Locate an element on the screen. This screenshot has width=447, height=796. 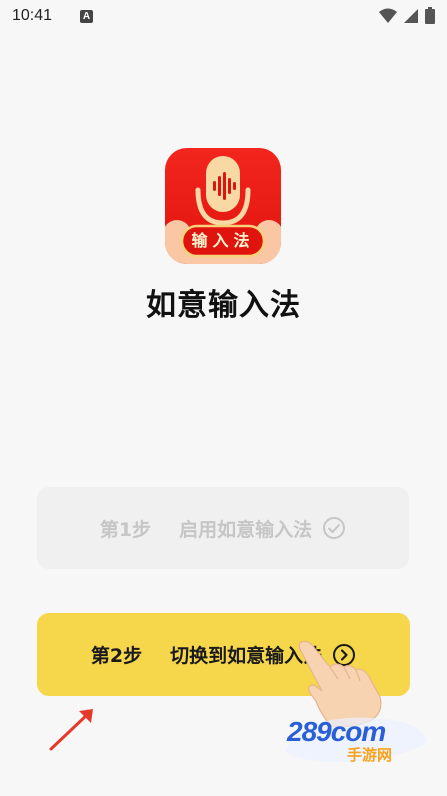
a-icon: A is located at coordinates (87, 16).